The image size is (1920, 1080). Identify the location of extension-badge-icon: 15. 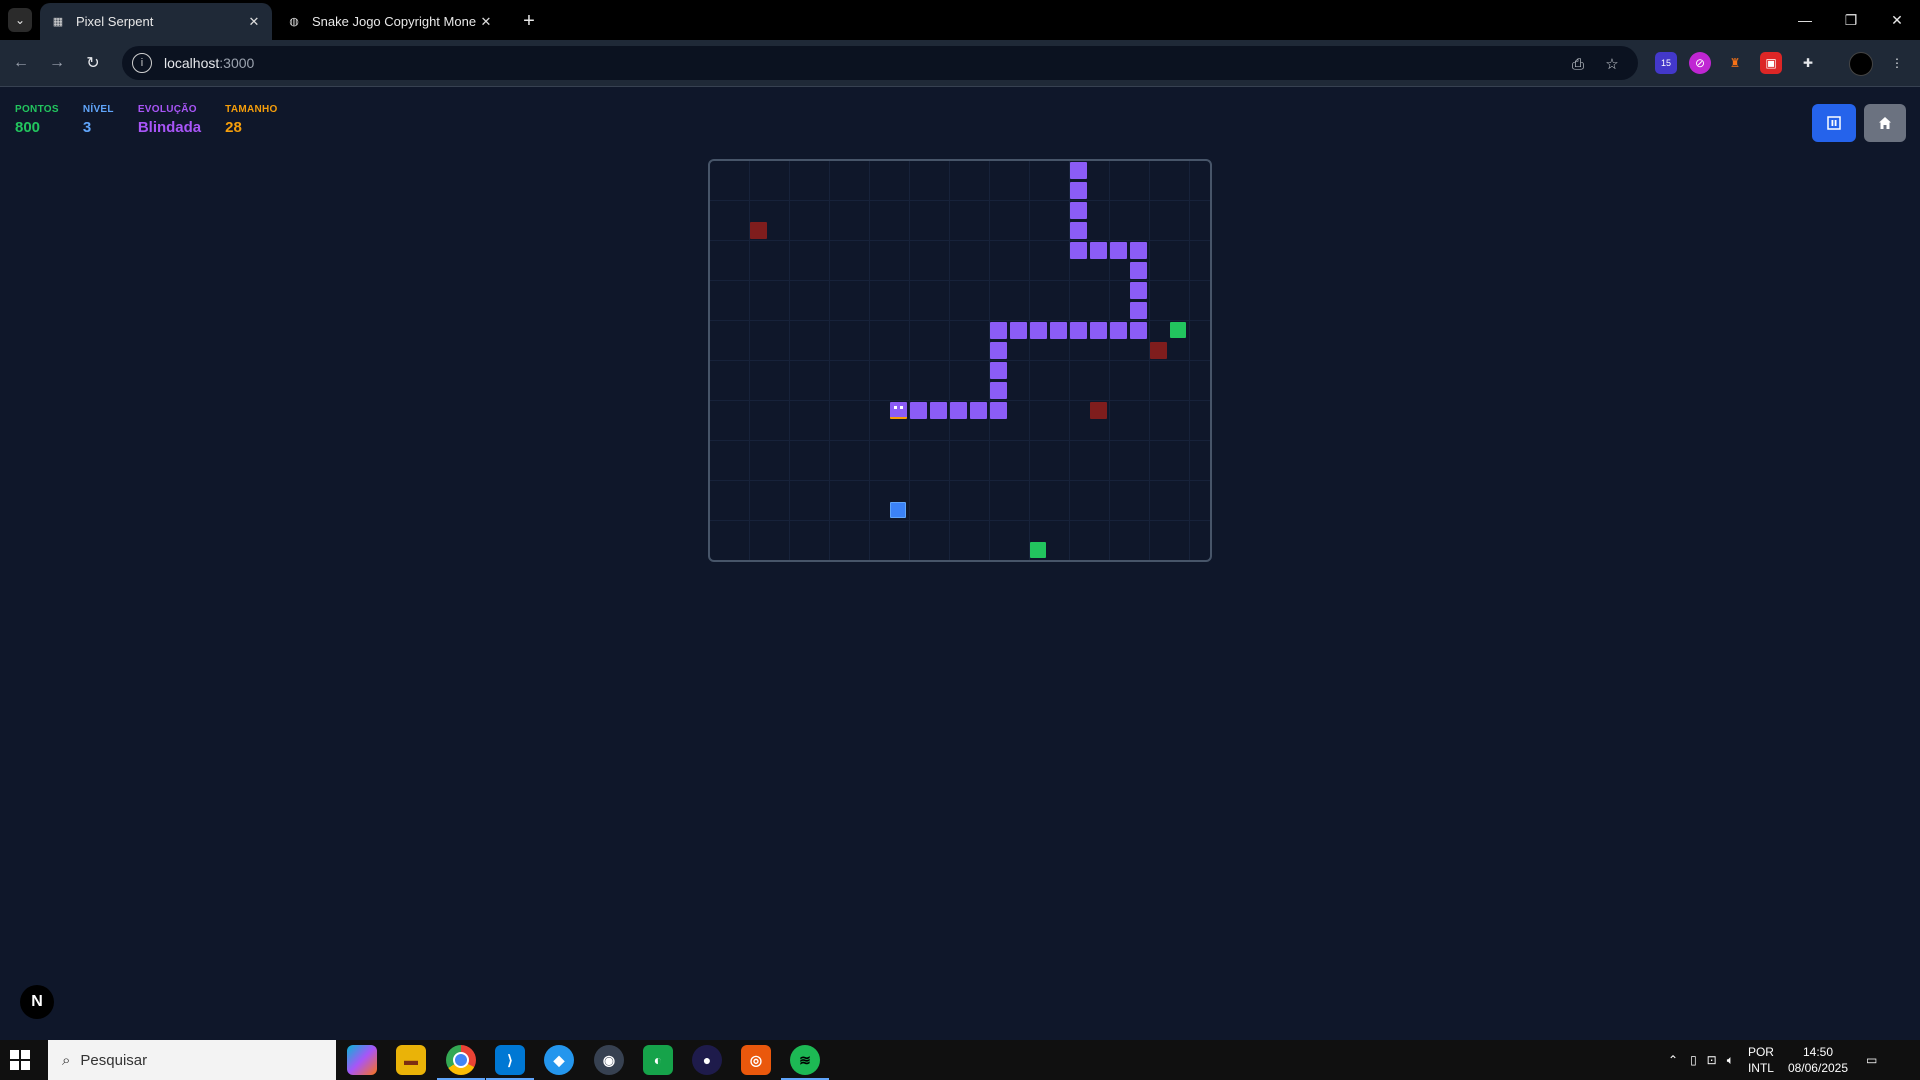
(1666, 63).